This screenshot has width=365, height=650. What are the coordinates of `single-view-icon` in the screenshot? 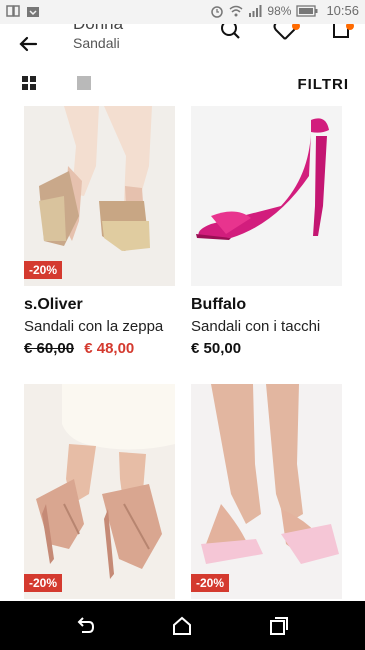 It's located at (84, 83).